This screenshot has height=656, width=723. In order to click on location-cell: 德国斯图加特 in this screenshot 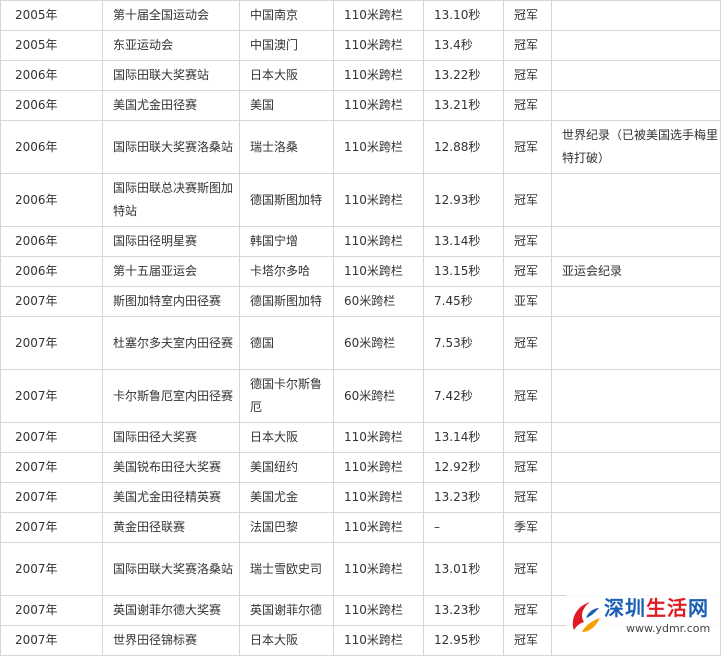, I will do `click(286, 200)`.